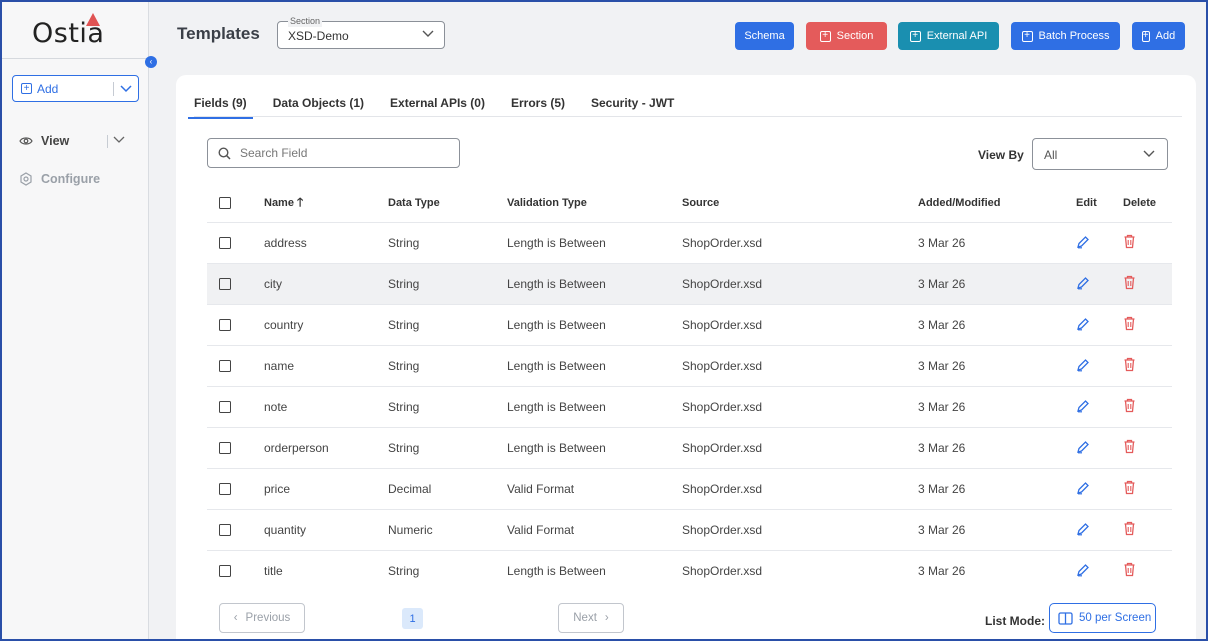 The image size is (1208, 641). What do you see at coordinates (1102, 618) in the screenshot?
I see `per-screen-button: 50 per Screen` at bounding box center [1102, 618].